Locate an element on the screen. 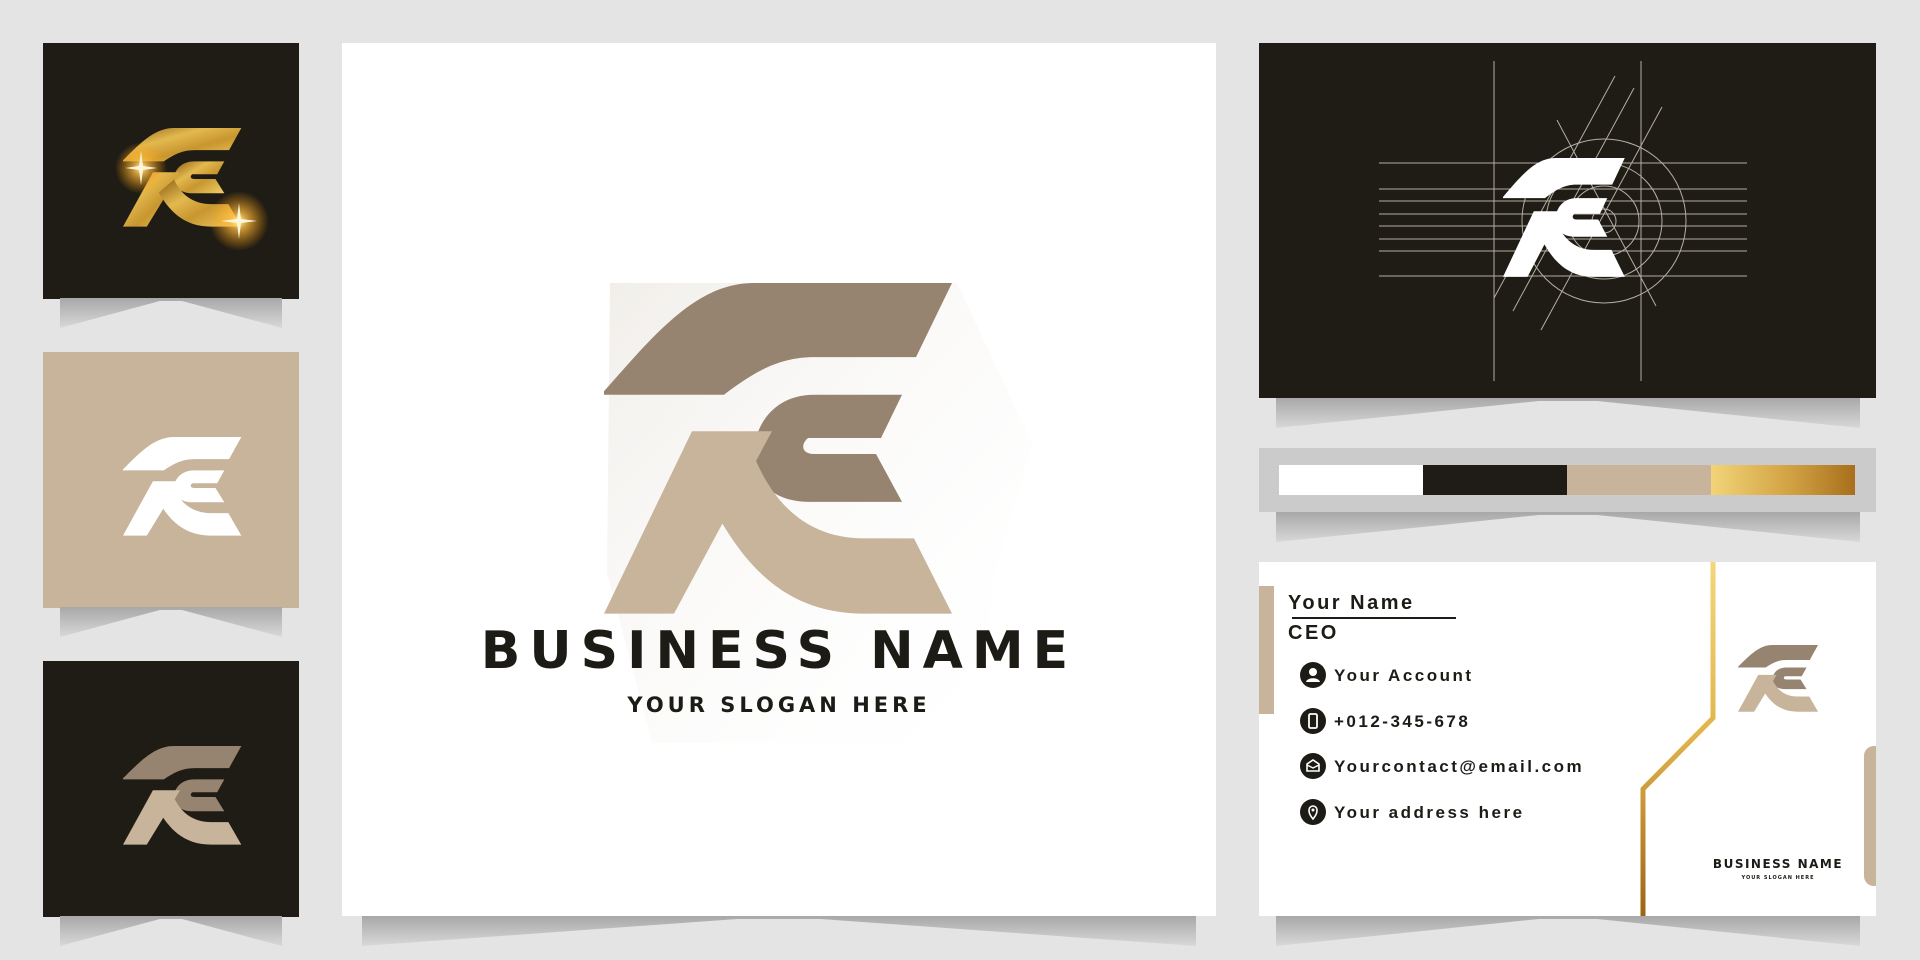 The height and width of the screenshot is (960, 1920). user-icon is located at coordinates (1313, 675).